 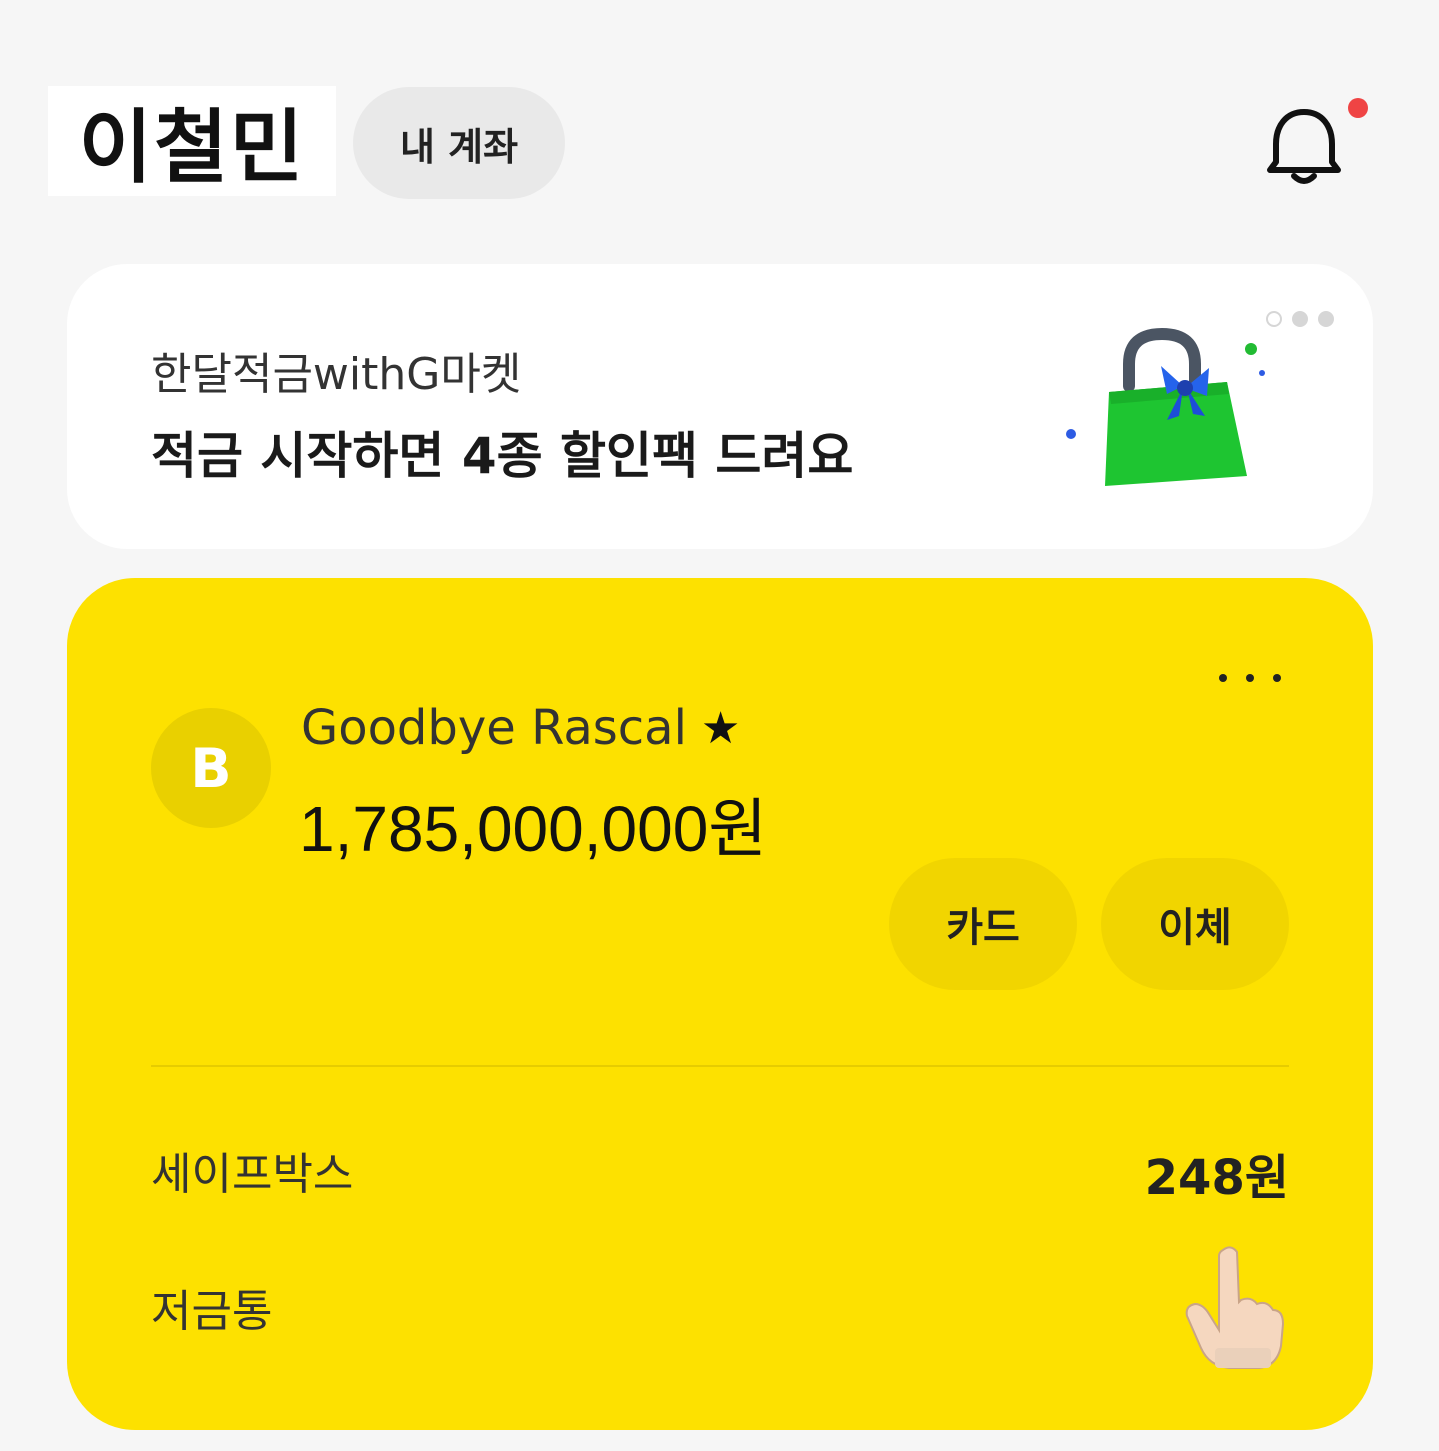 I want to click on promo-title: 적금 시작하면 4종 할인팩 드려요, so click(x=502, y=456).